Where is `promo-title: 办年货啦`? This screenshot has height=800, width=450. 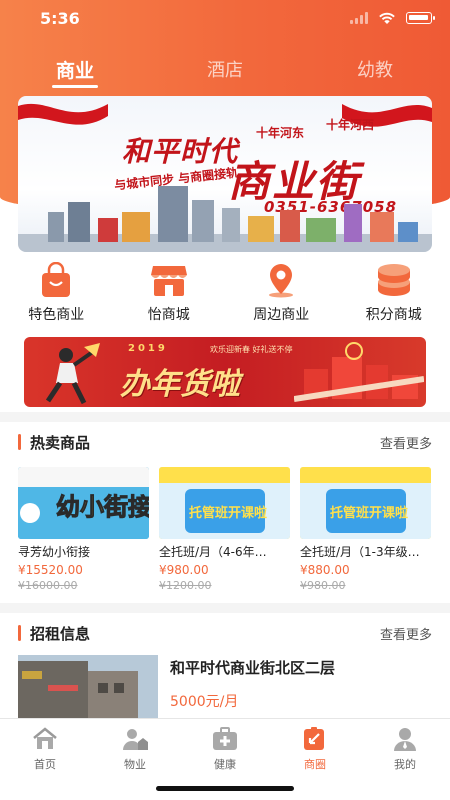 promo-title: 办年货啦 is located at coordinates (180, 384).